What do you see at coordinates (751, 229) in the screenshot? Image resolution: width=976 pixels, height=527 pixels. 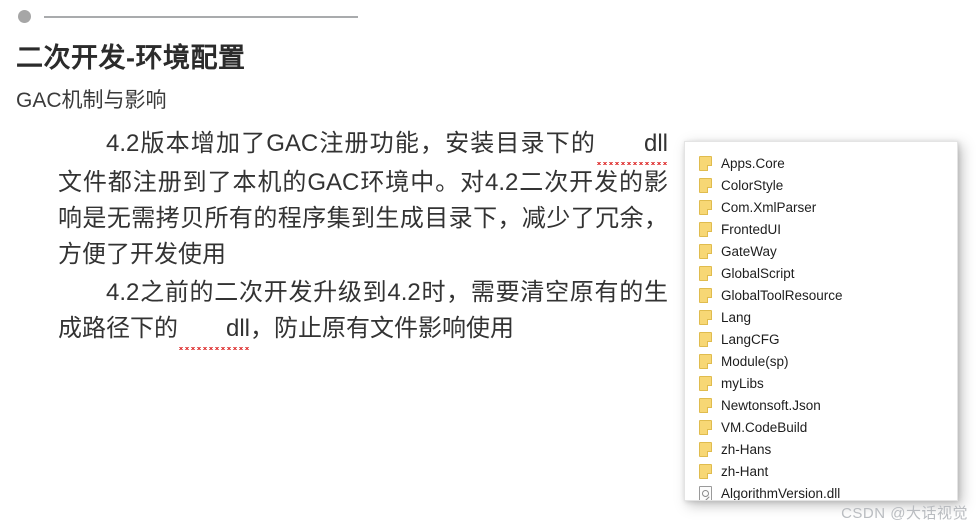 I see `file-list-item-label: FrontedUI` at bounding box center [751, 229].